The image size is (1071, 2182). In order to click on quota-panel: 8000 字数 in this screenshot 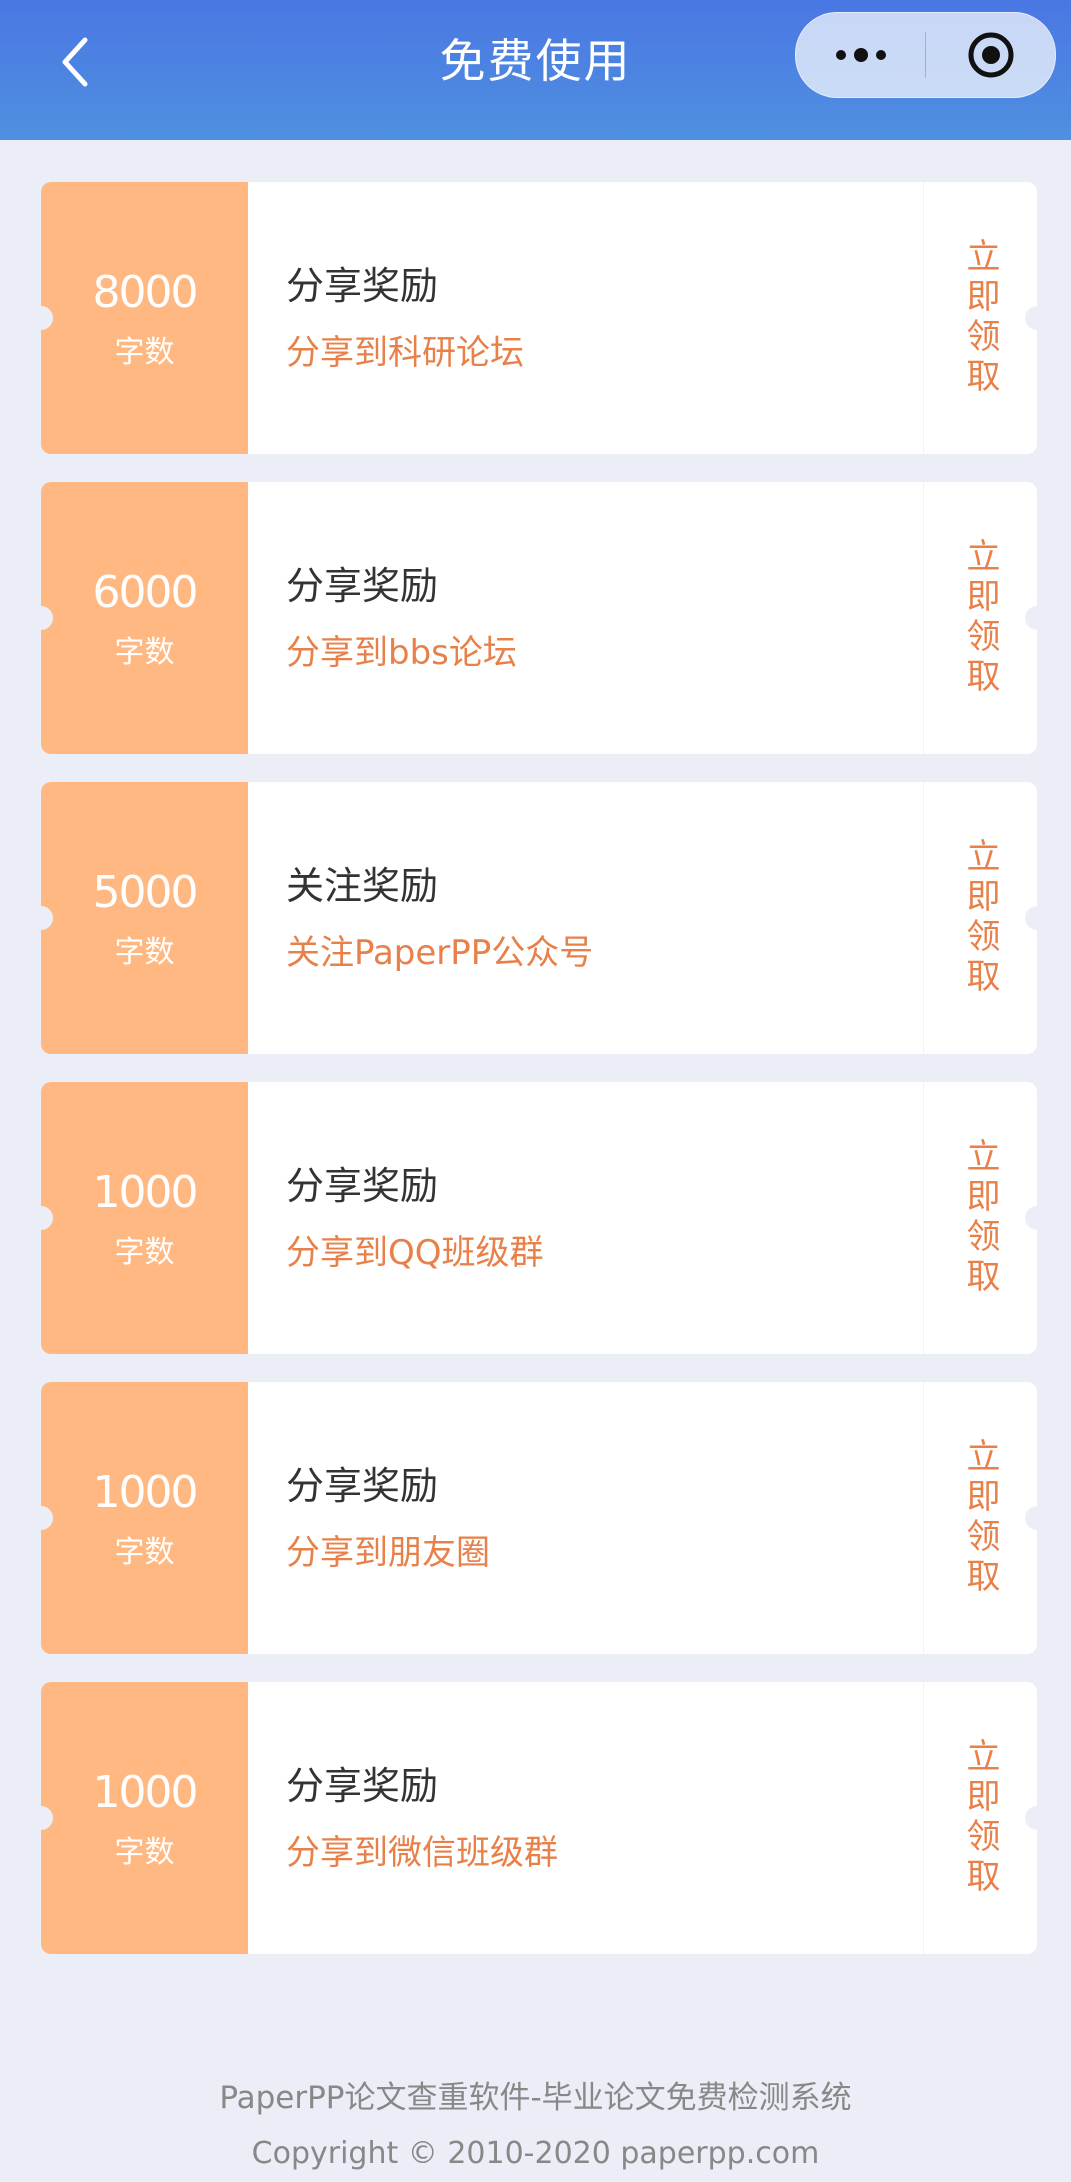, I will do `click(144, 318)`.